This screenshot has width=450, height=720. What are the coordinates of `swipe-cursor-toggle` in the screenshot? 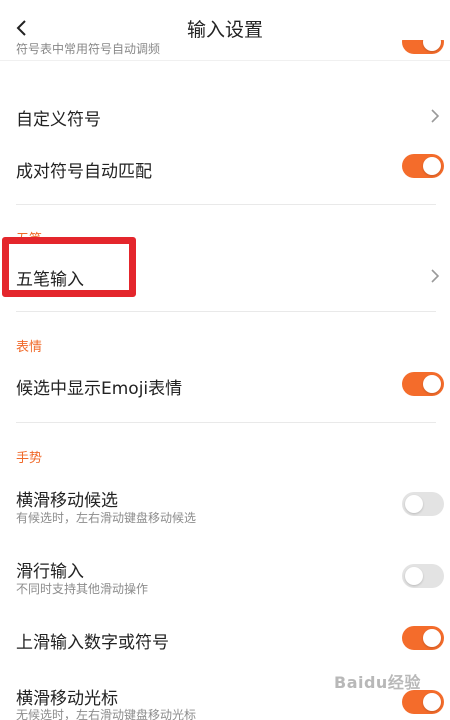 It's located at (423, 702).